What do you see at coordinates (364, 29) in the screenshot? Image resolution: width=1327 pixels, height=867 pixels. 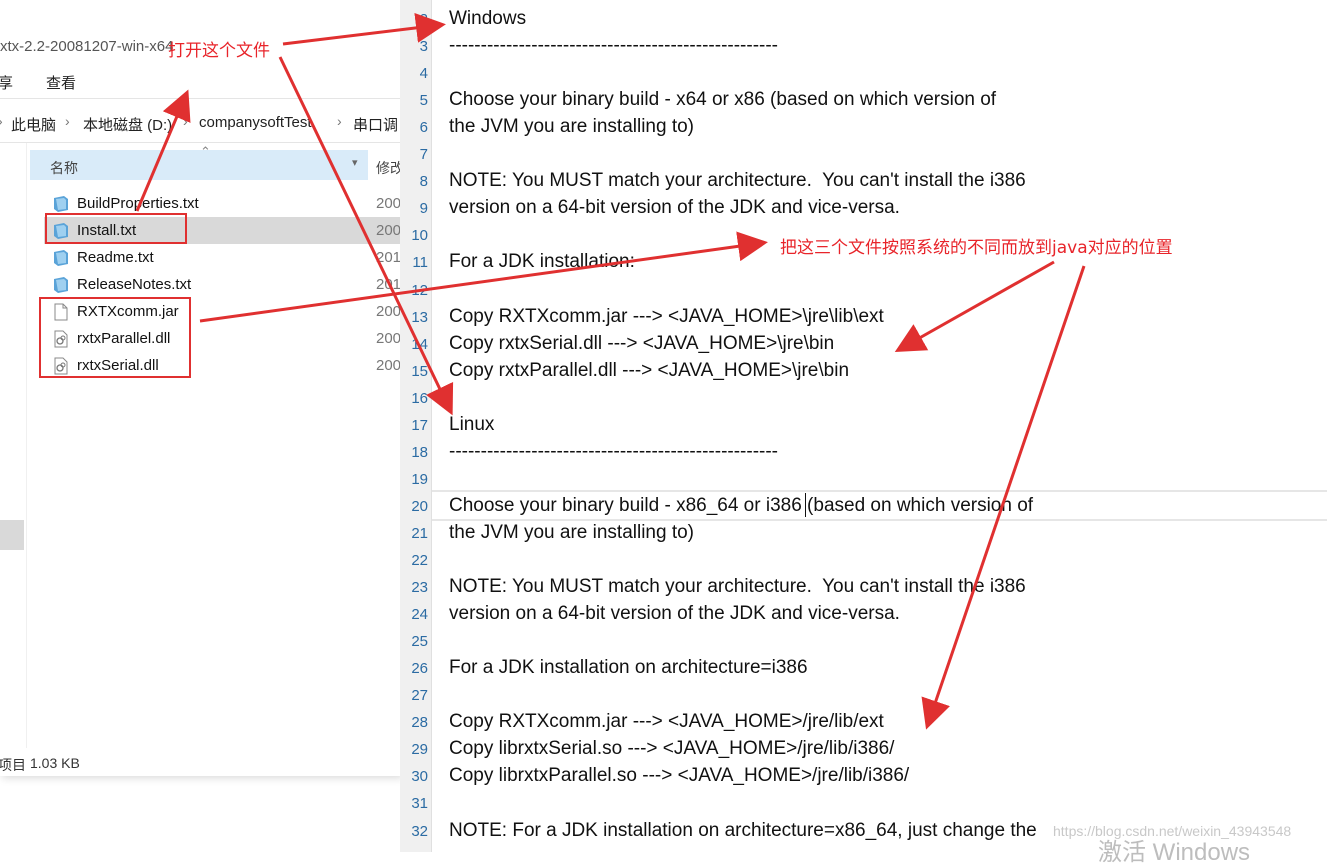 I see `arrow-to-windows` at bounding box center [364, 29].